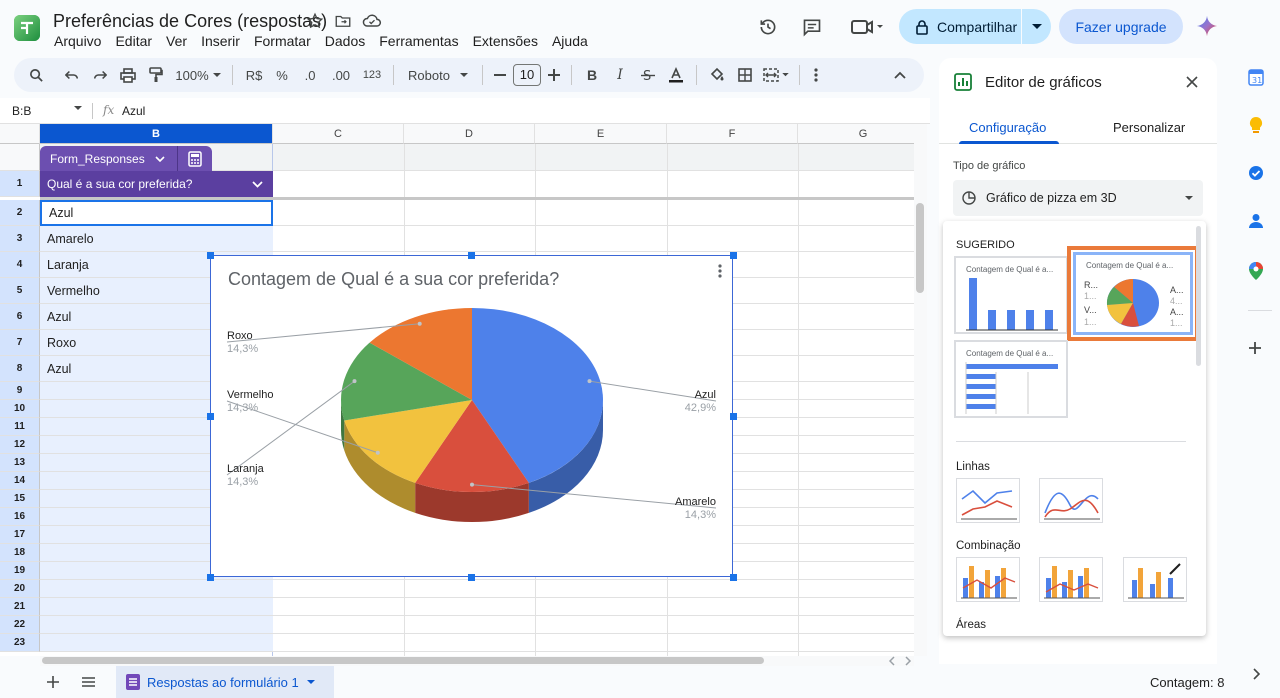 The image size is (1280, 698). What do you see at coordinates (198, 75) in the screenshot?
I see `zoom-select: 100%` at bounding box center [198, 75].